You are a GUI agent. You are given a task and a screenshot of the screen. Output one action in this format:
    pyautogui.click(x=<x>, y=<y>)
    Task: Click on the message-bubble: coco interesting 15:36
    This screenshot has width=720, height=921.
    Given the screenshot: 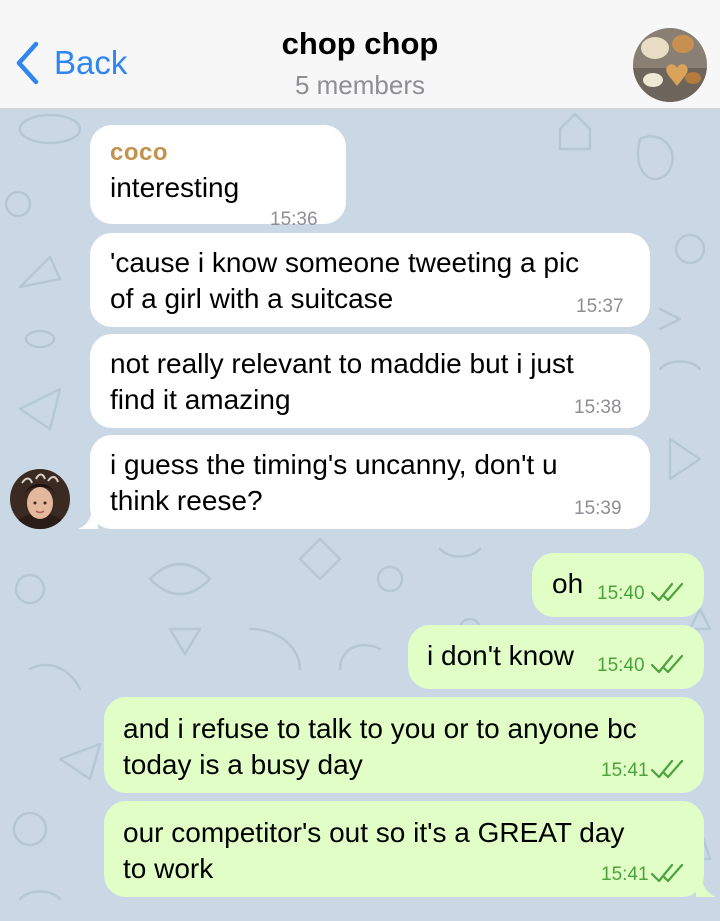 What is the action you would take?
    pyautogui.click(x=218, y=177)
    